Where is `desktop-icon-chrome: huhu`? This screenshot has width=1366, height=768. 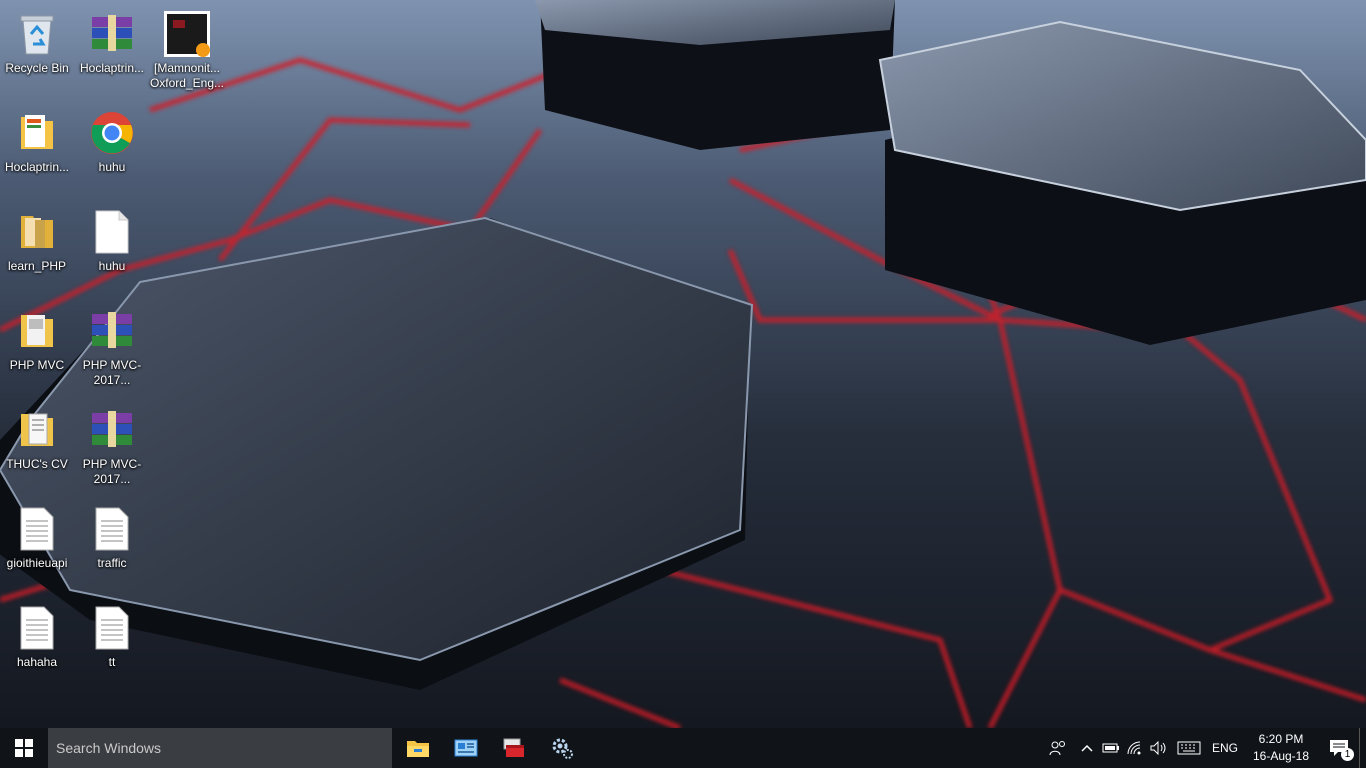
desktop-icon-chrome: huhu is located at coordinates (112, 151).